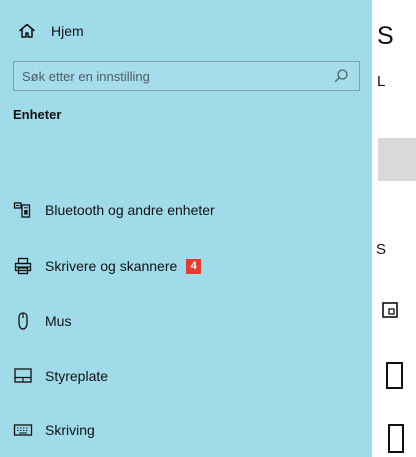 The height and width of the screenshot is (457, 416). What do you see at coordinates (185, 430) in the screenshot?
I see `sidebar-item-typing: Skriving` at bounding box center [185, 430].